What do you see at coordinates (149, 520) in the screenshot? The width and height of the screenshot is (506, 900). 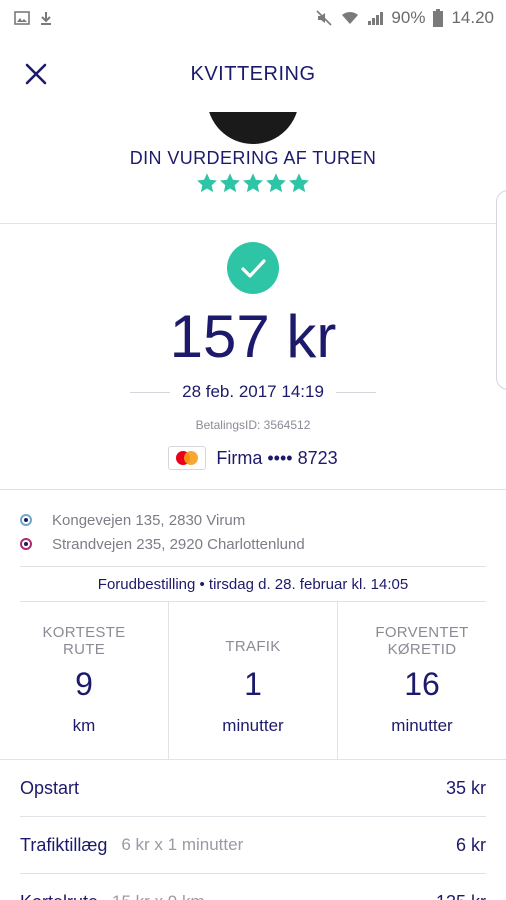 I see `origin-address: Kongevejen 135, 2830 Virum` at bounding box center [149, 520].